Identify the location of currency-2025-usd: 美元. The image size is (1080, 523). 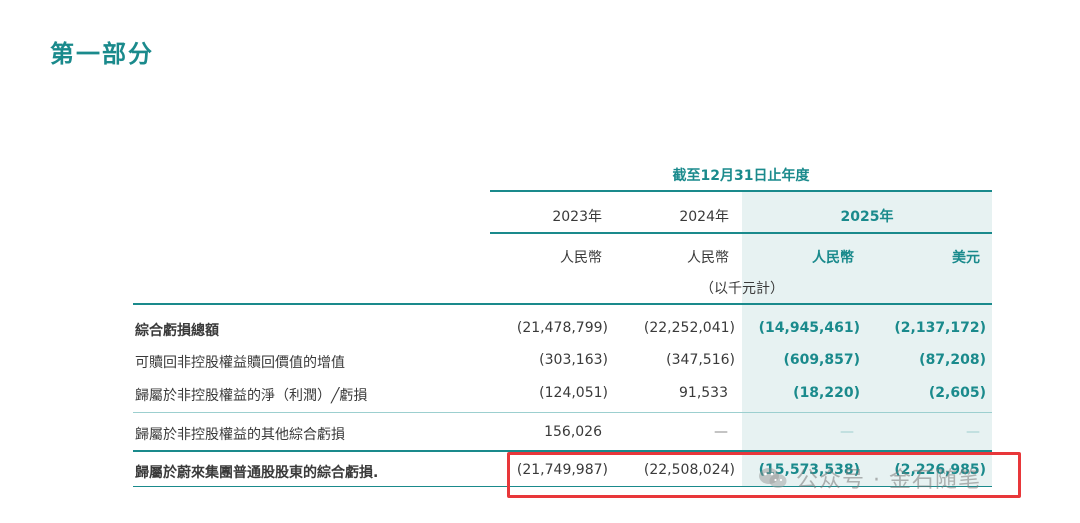
(966, 258).